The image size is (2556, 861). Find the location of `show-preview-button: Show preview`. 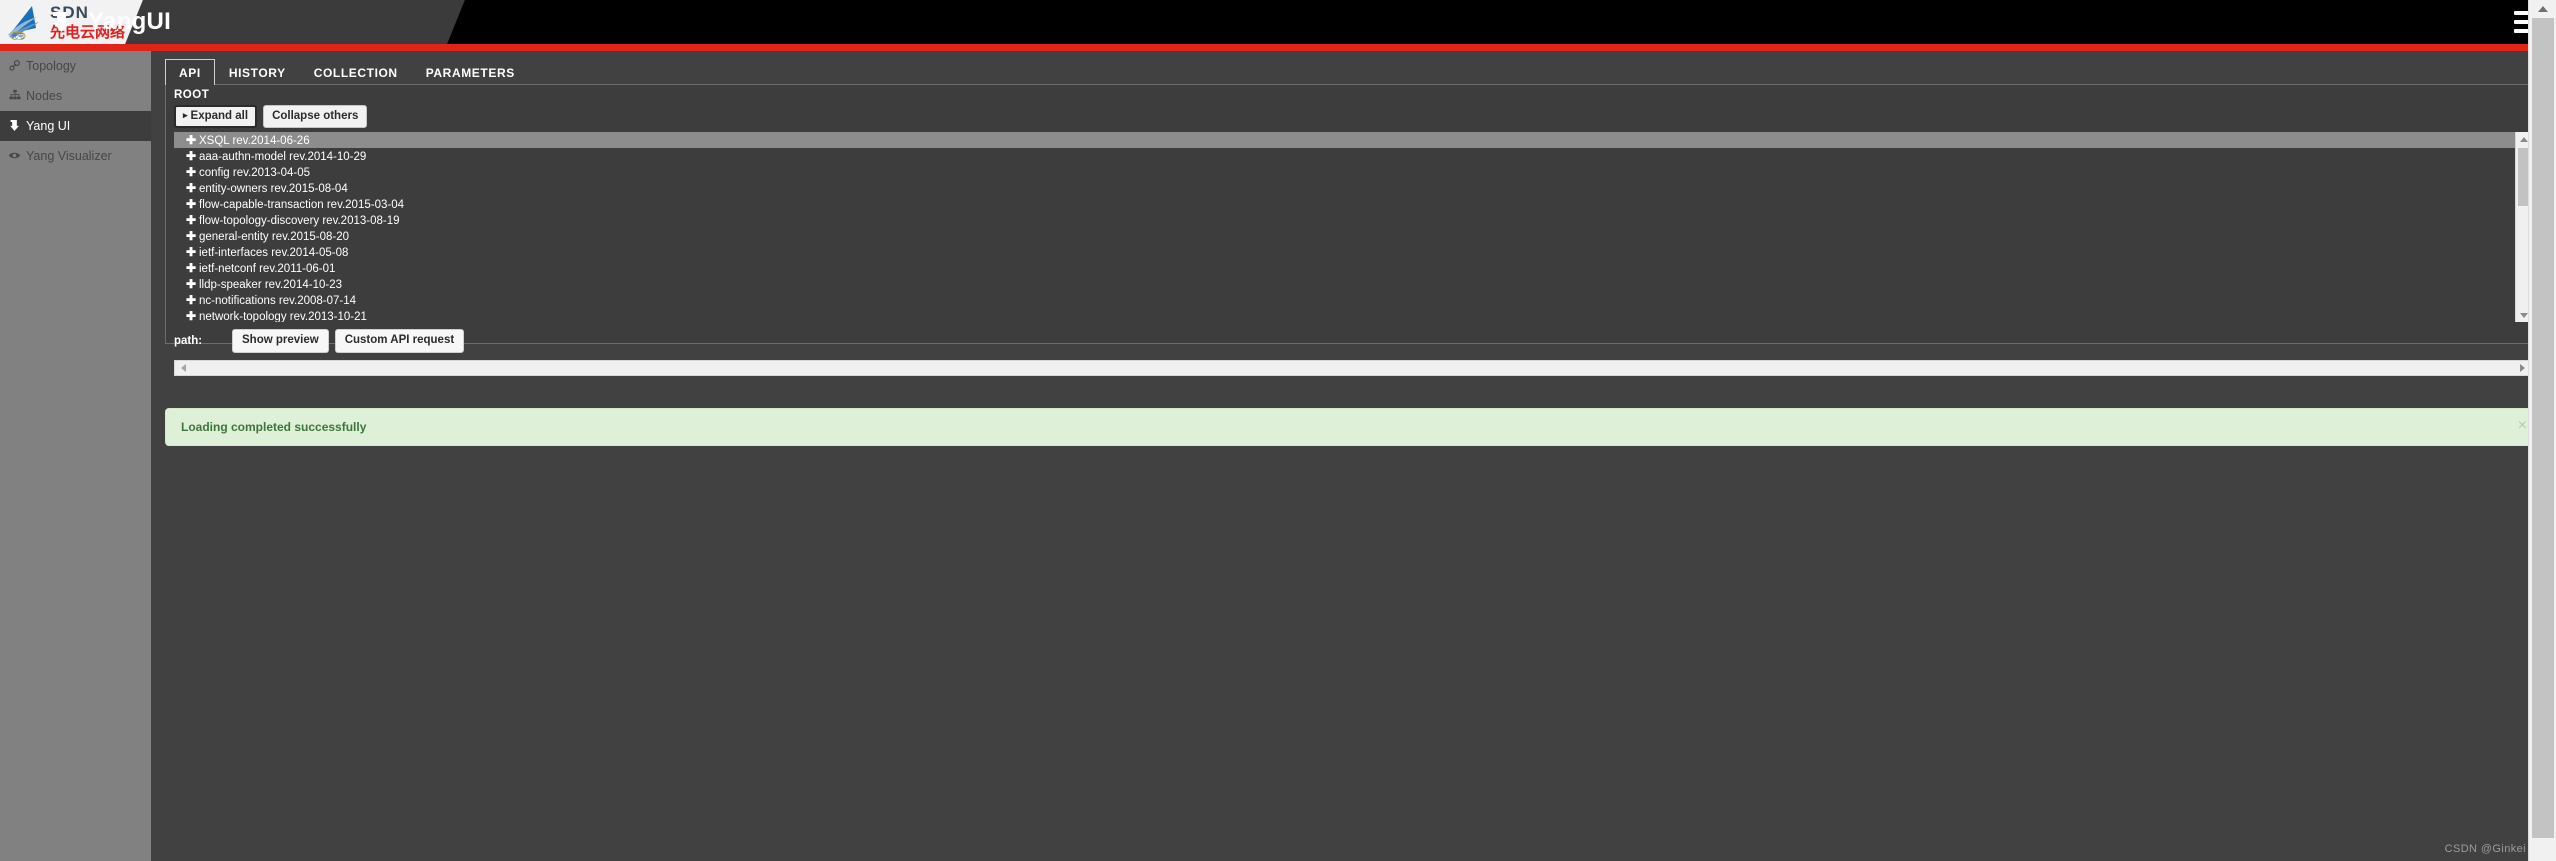

show-preview-button: Show preview is located at coordinates (280, 341).